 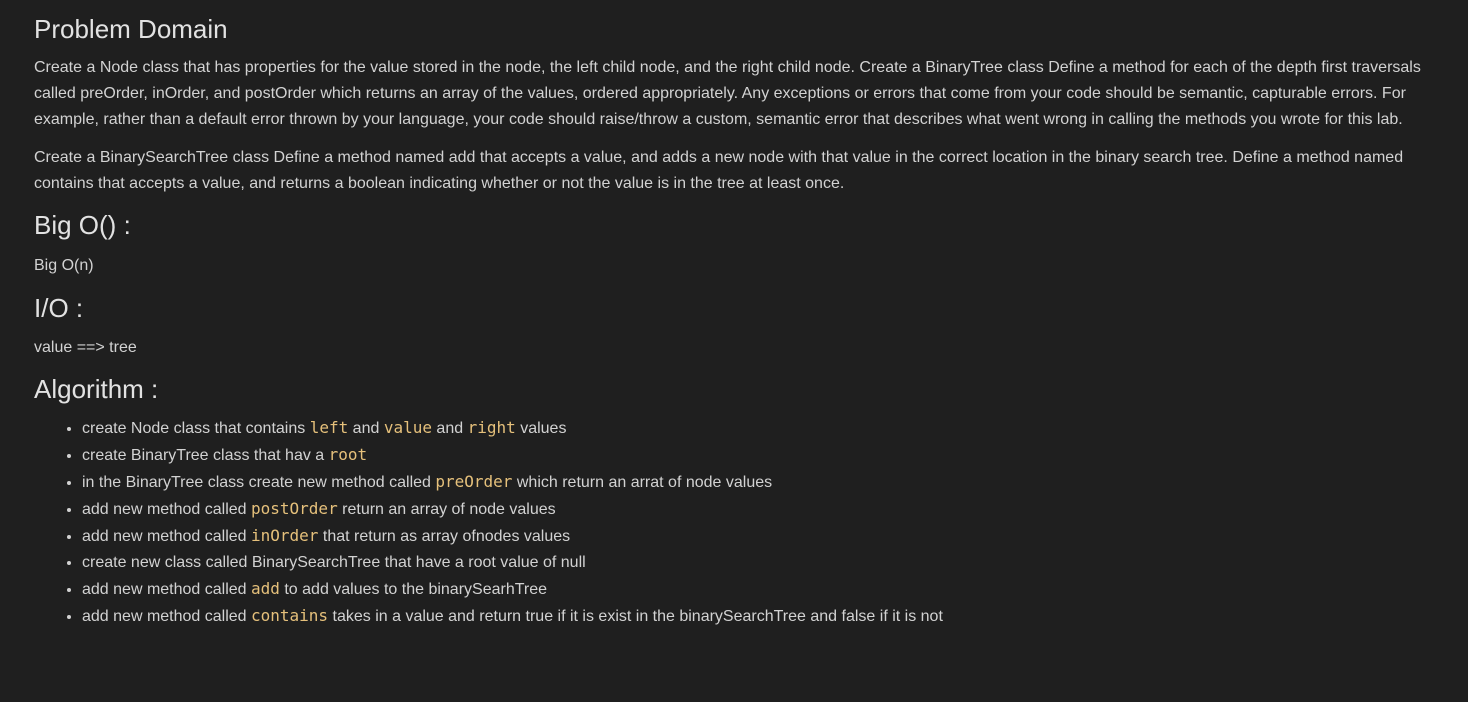 What do you see at coordinates (407, 427) in the screenshot?
I see `code-value: value` at bounding box center [407, 427].